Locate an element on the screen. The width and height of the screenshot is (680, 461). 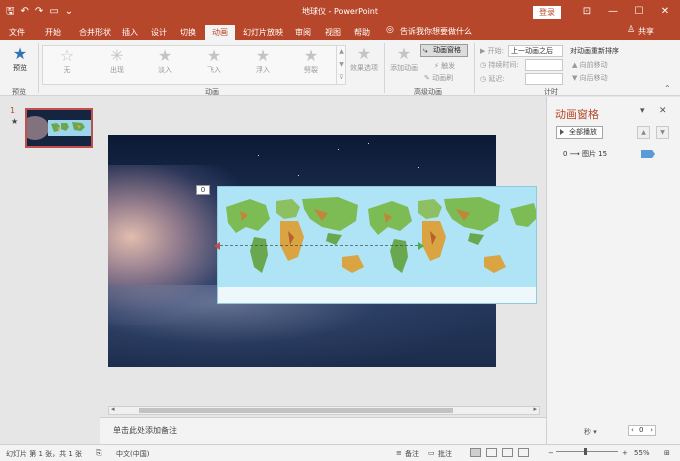
tab-view: 视图 is located at coordinates (333, 32).